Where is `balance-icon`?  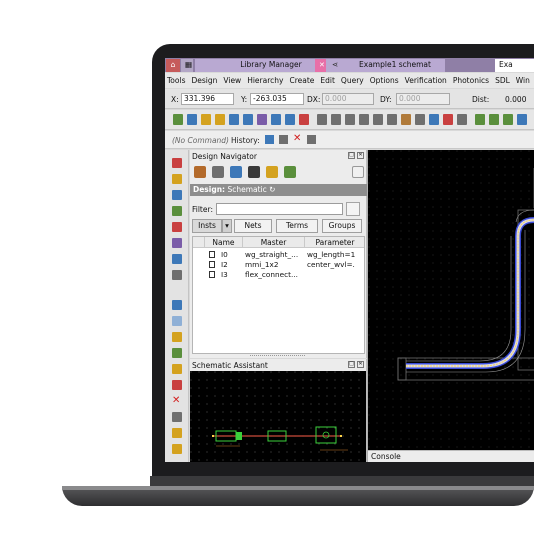 balance-icon is located at coordinates (218, 172).